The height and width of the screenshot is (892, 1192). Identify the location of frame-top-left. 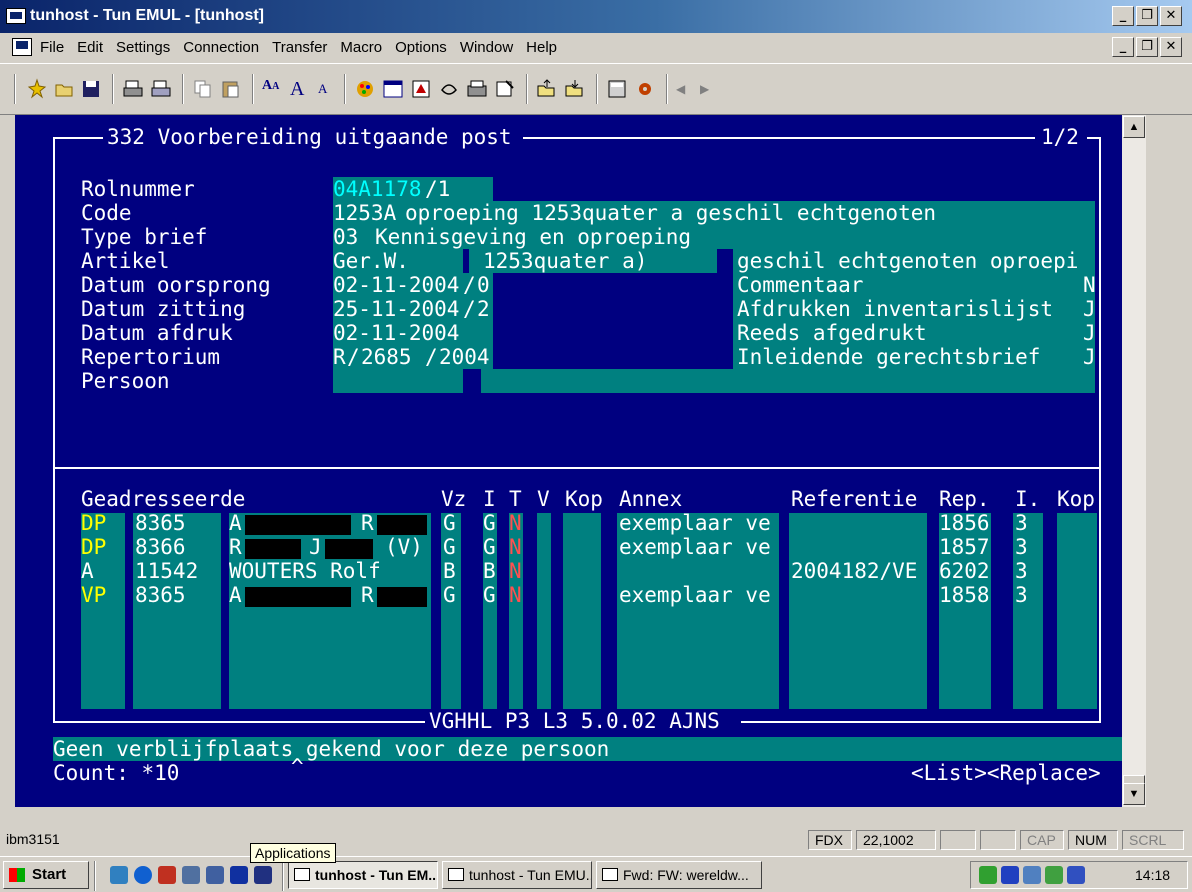
(78, 138).